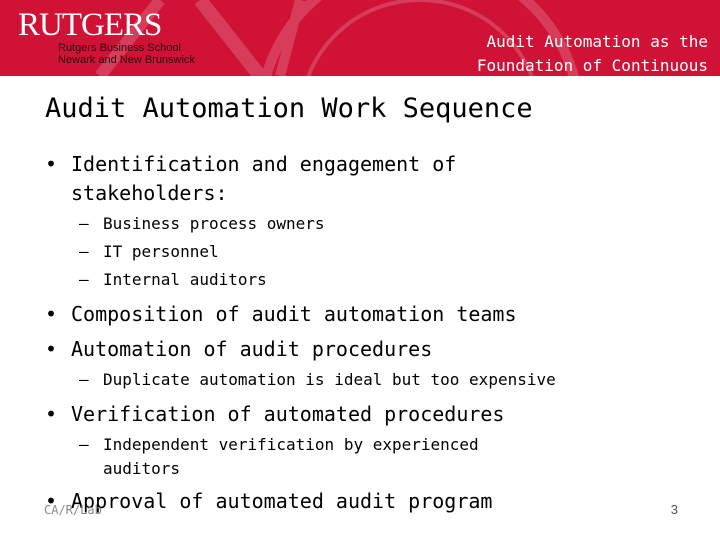 The width and height of the screenshot is (720, 540). What do you see at coordinates (375, 349) in the screenshot?
I see `bullet: Automation of audit procedures` at bounding box center [375, 349].